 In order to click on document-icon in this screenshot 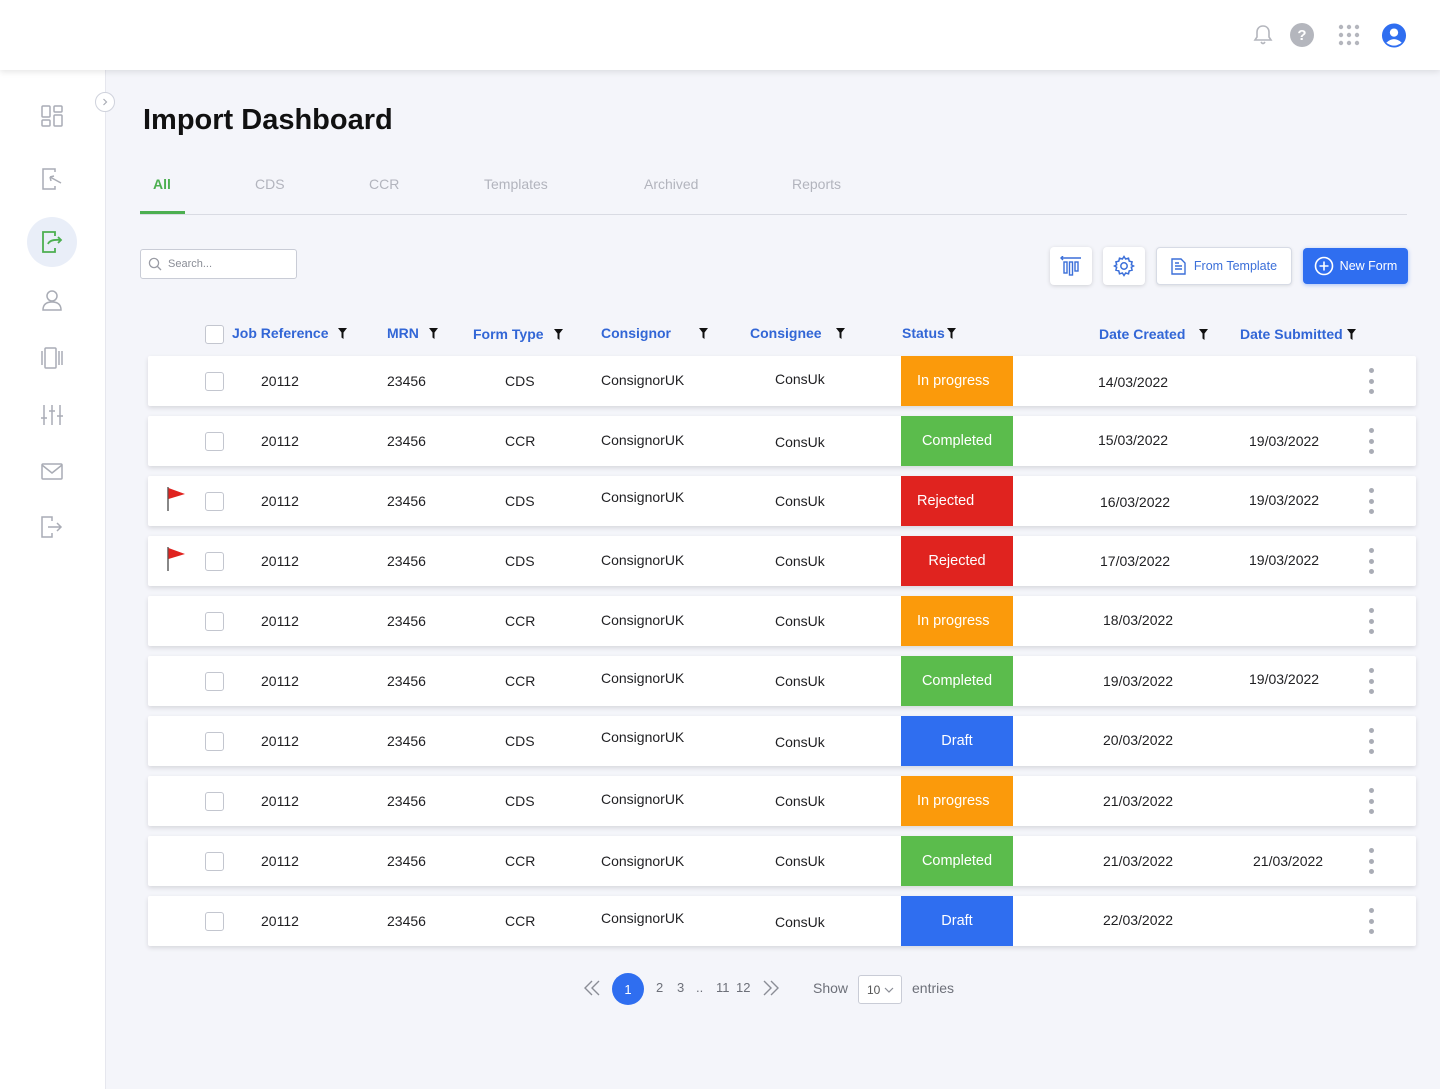, I will do `click(1178, 266)`.